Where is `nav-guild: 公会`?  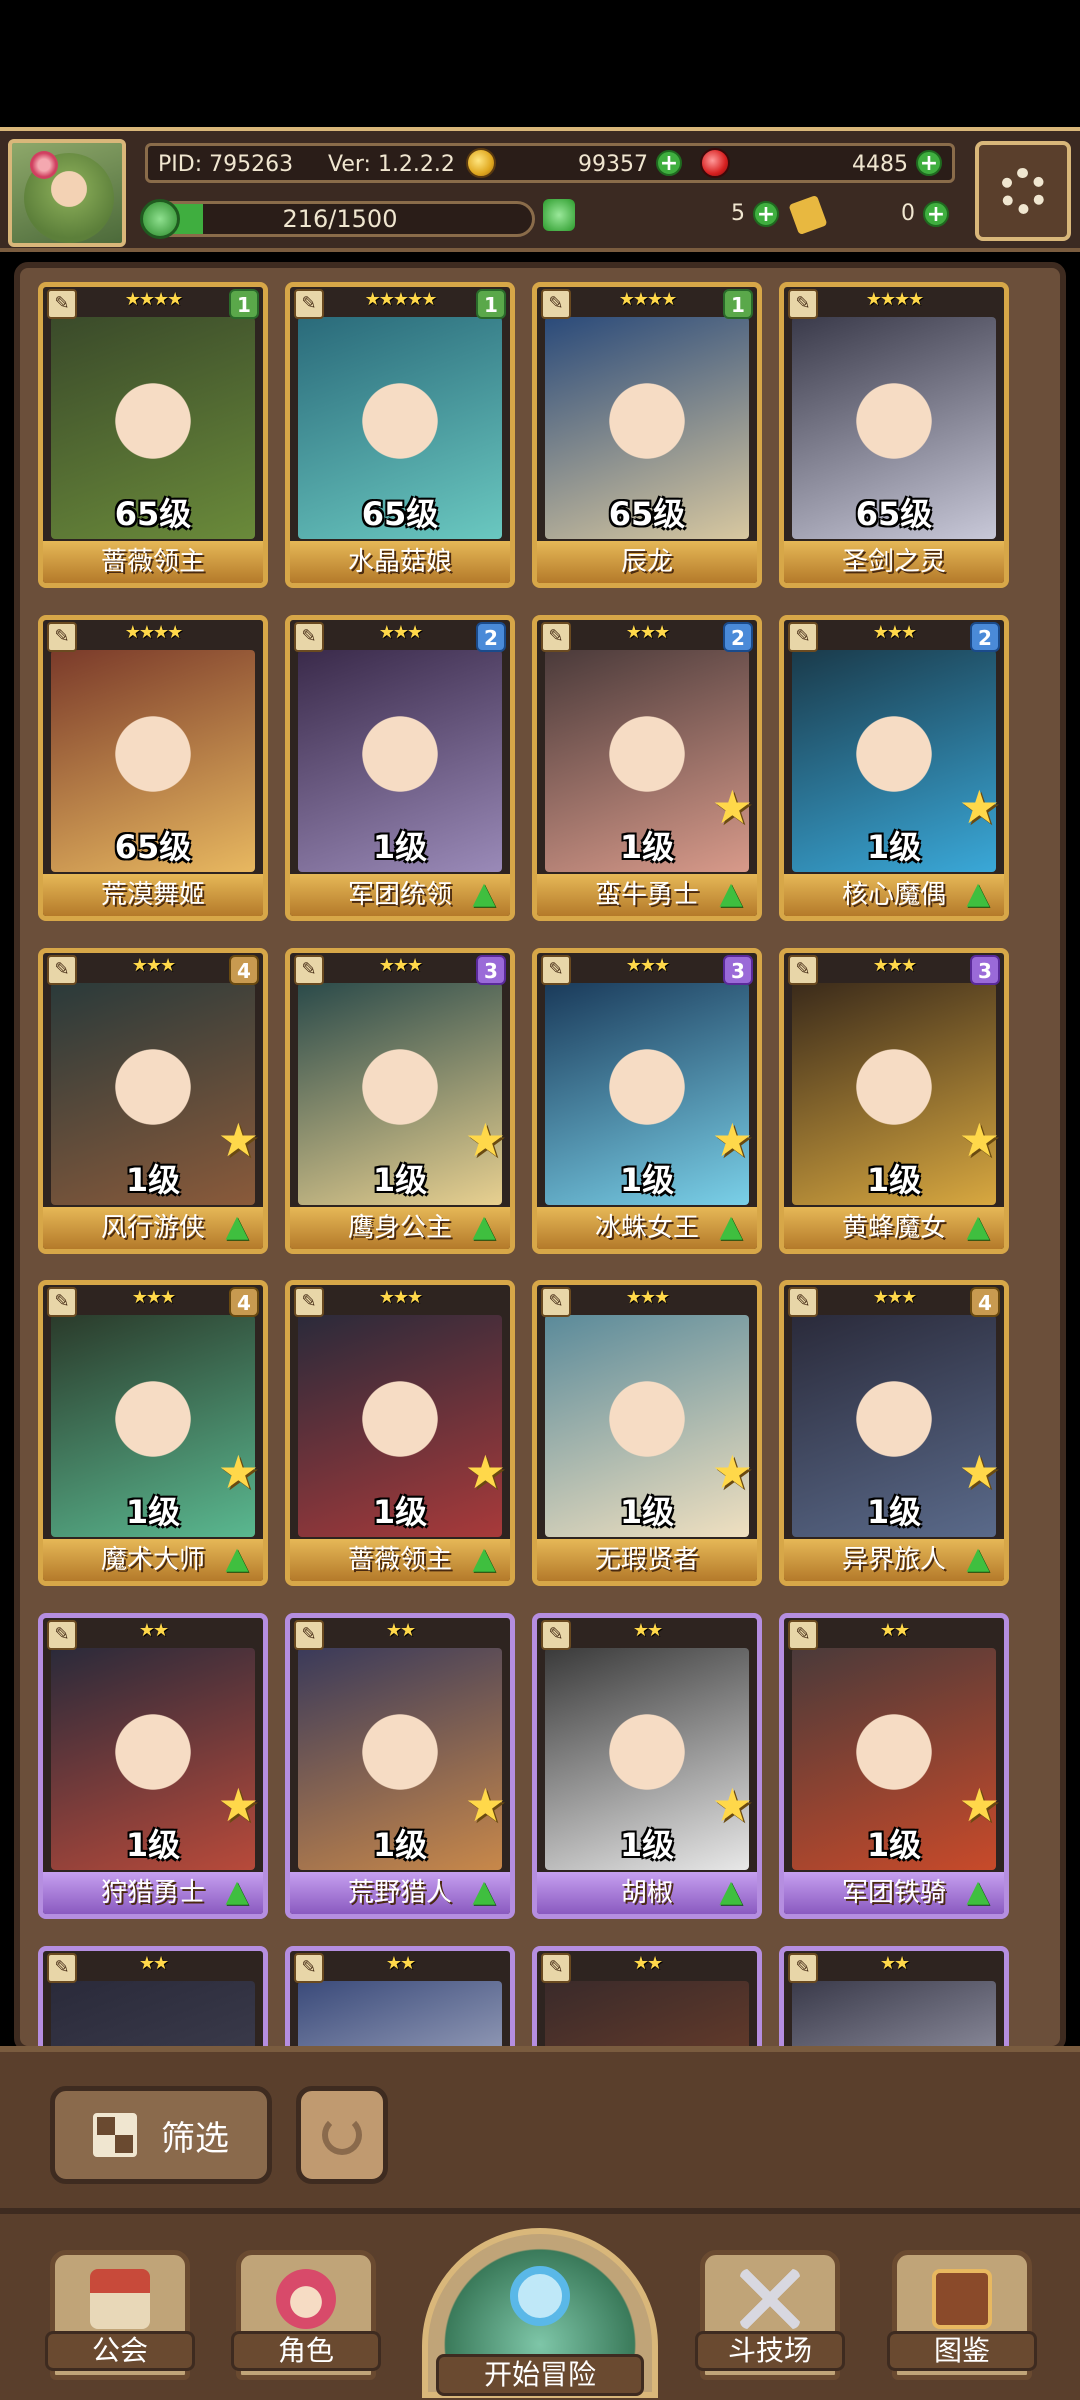 nav-guild: 公会 is located at coordinates (120, 2315).